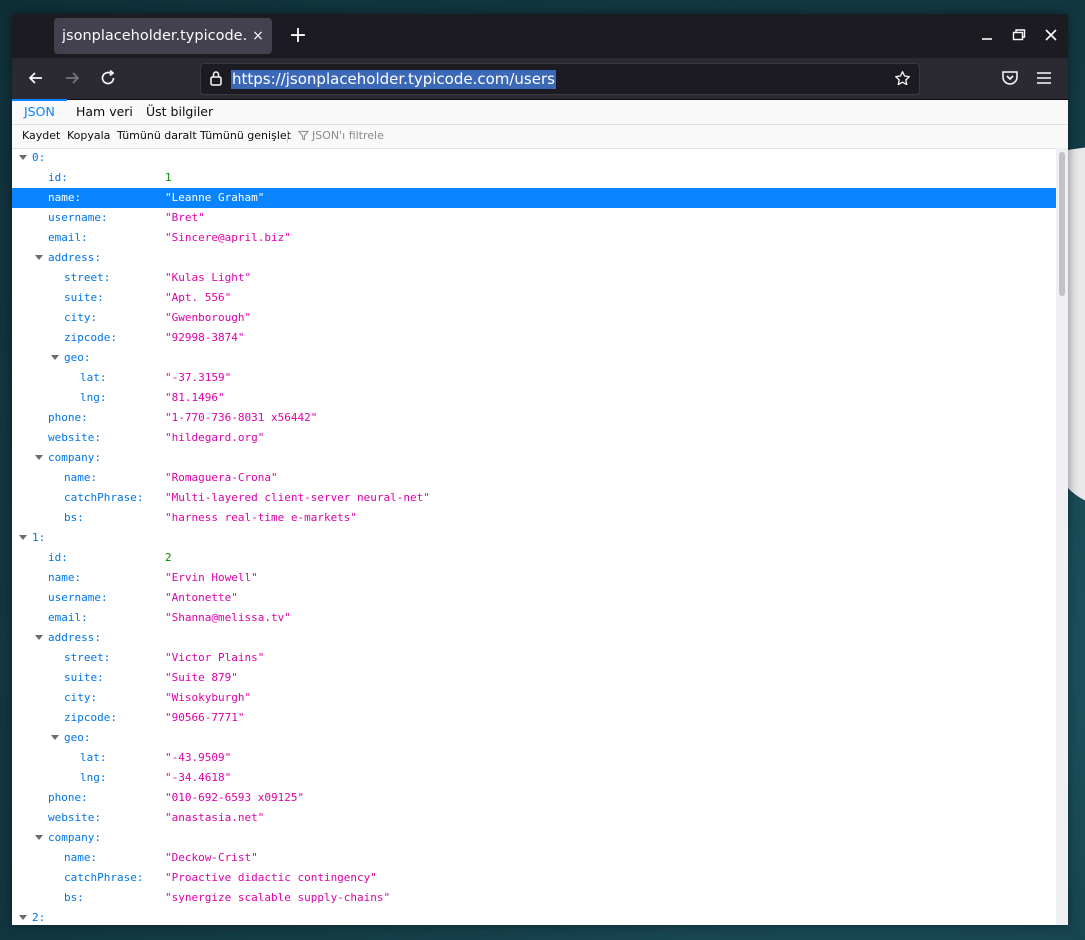 The image size is (1085, 940). What do you see at coordinates (88, 135) in the screenshot?
I see `copy-button: Kopyala` at bounding box center [88, 135].